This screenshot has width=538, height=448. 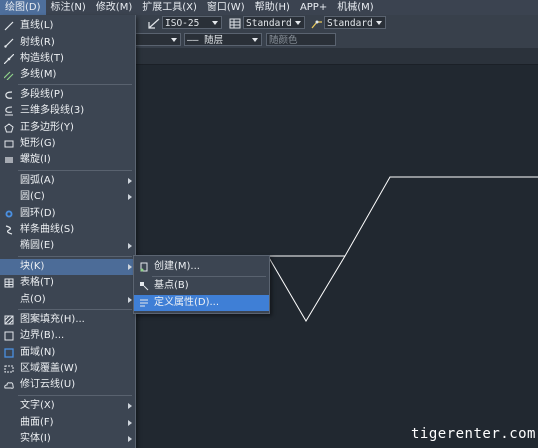 What do you see at coordinates (49, 368) in the screenshot?
I see `draw-menu-item-label: 区域覆盖(W)` at bounding box center [49, 368].